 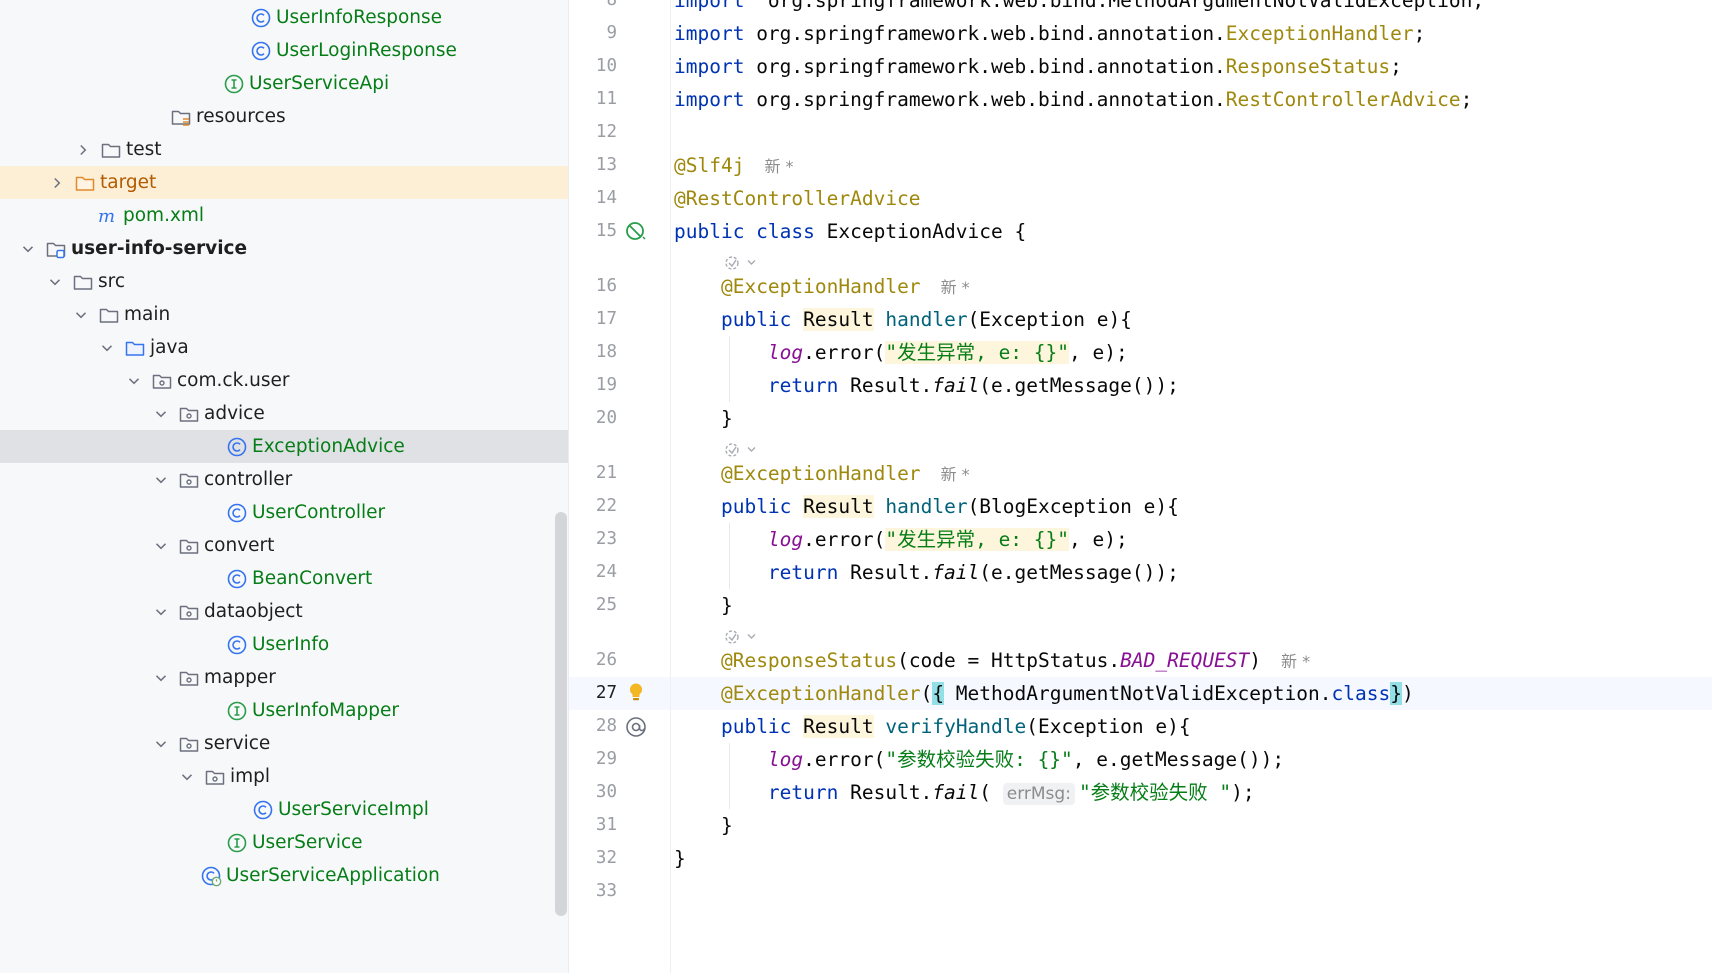 I want to click on line-number: 12, so click(x=593, y=132).